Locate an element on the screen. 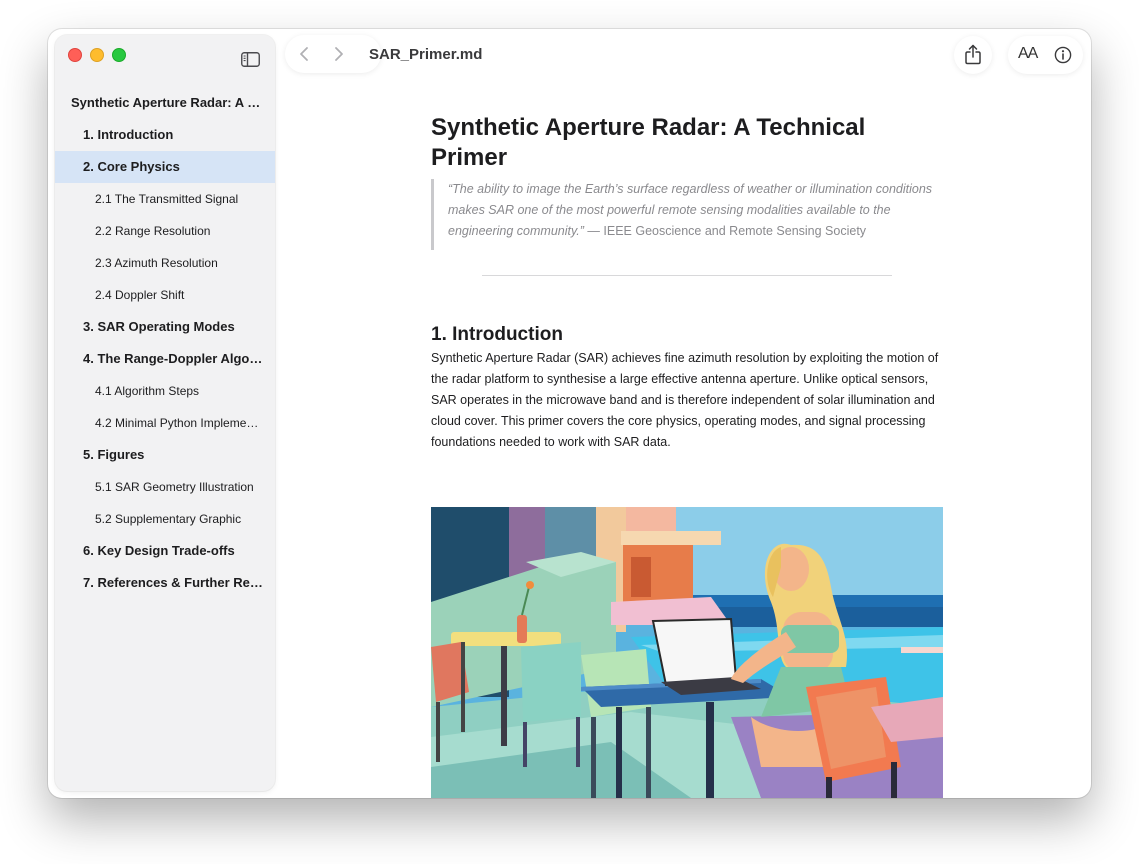 This screenshot has height=864, width=1139. toc-item-geometry-illustration: 5.1 SAR Geometry Illustration is located at coordinates (165, 487).